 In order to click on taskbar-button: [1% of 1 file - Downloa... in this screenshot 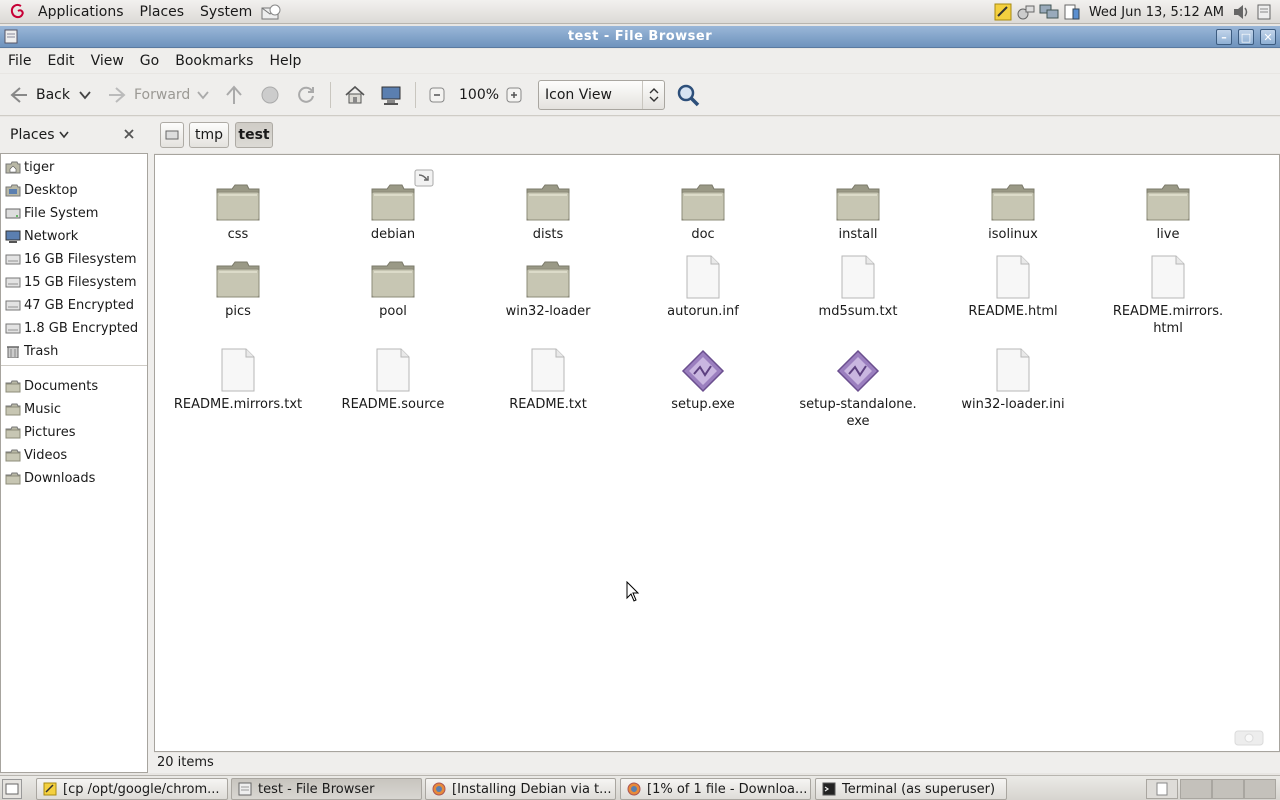, I will do `click(715, 789)`.